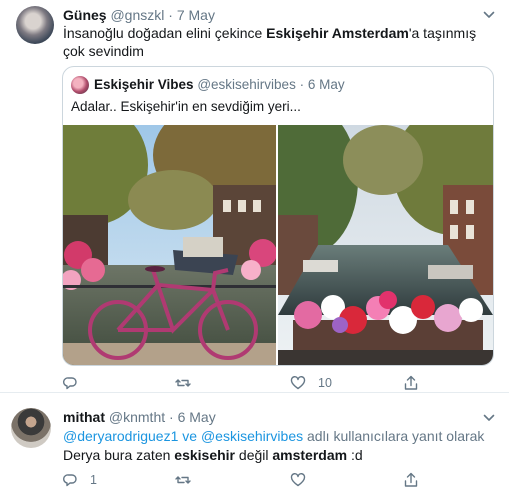 Image resolution: width=509 pixels, height=500 pixels. I want to click on tweet-actions: 1, so click(252, 480).